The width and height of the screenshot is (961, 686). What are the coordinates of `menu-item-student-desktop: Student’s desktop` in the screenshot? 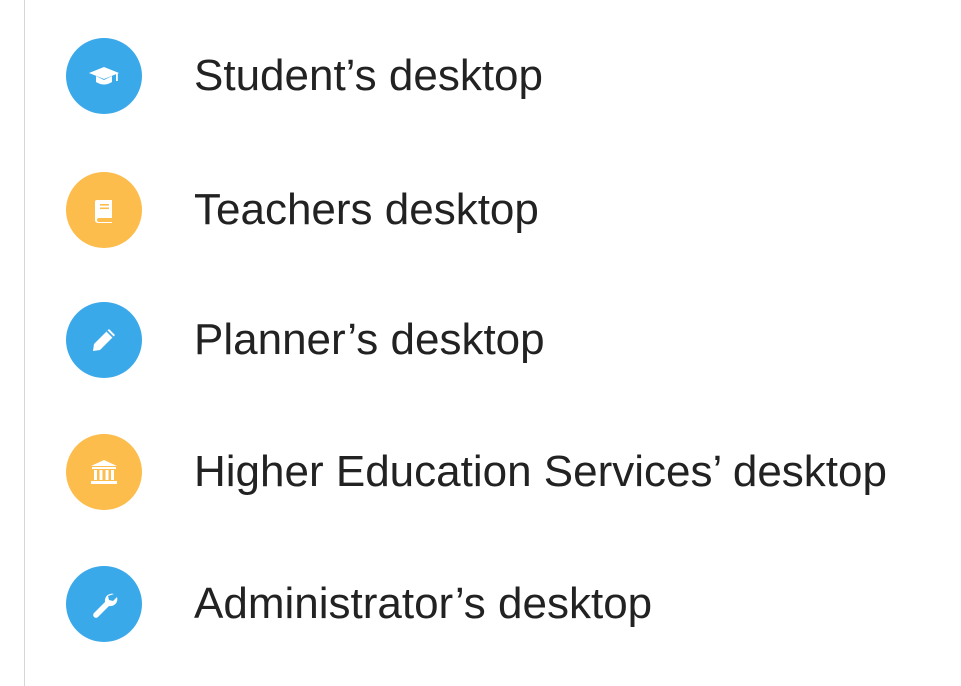 It's located at (304, 76).